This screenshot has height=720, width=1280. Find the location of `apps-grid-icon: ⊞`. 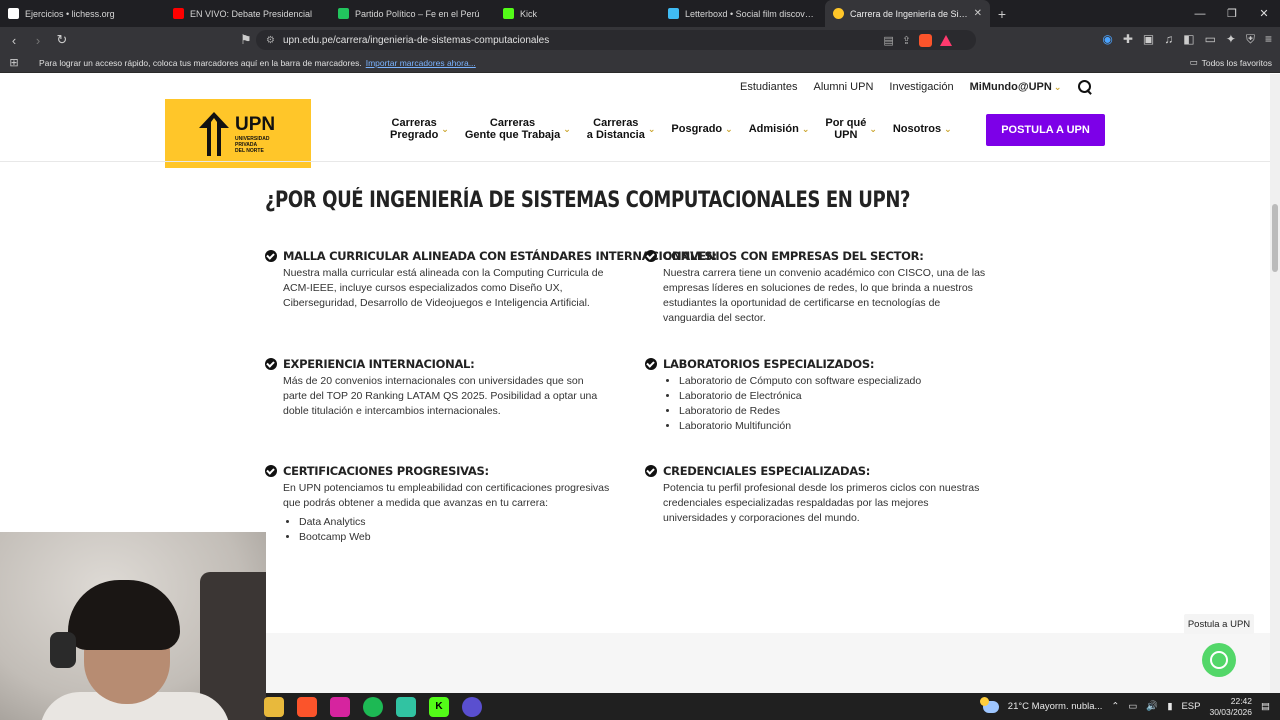

apps-grid-icon: ⊞ is located at coordinates (14, 62).